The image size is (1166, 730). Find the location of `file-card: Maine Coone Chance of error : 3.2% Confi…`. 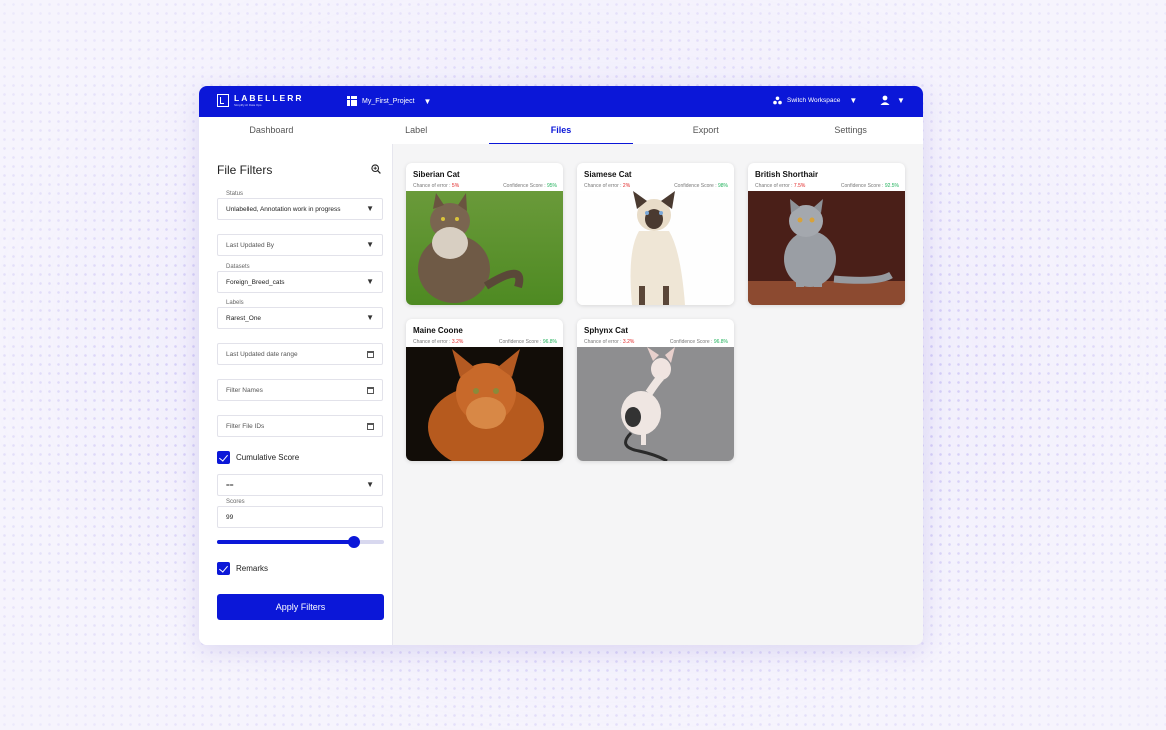

file-card: Maine Coone Chance of error : 3.2% Confi… is located at coordinates (484, 390).